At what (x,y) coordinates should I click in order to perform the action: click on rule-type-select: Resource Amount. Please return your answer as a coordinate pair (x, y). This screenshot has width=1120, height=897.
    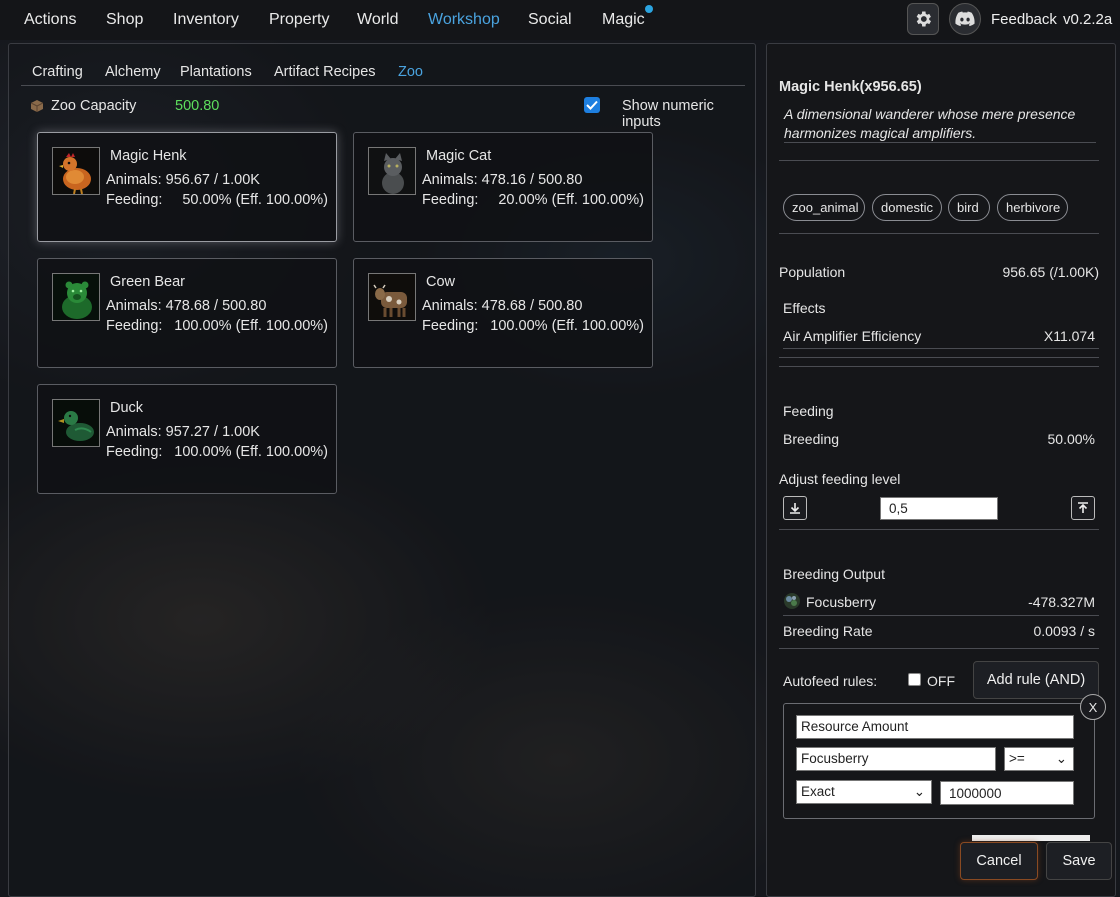
    Looking at the image, I should click on (935, 727).